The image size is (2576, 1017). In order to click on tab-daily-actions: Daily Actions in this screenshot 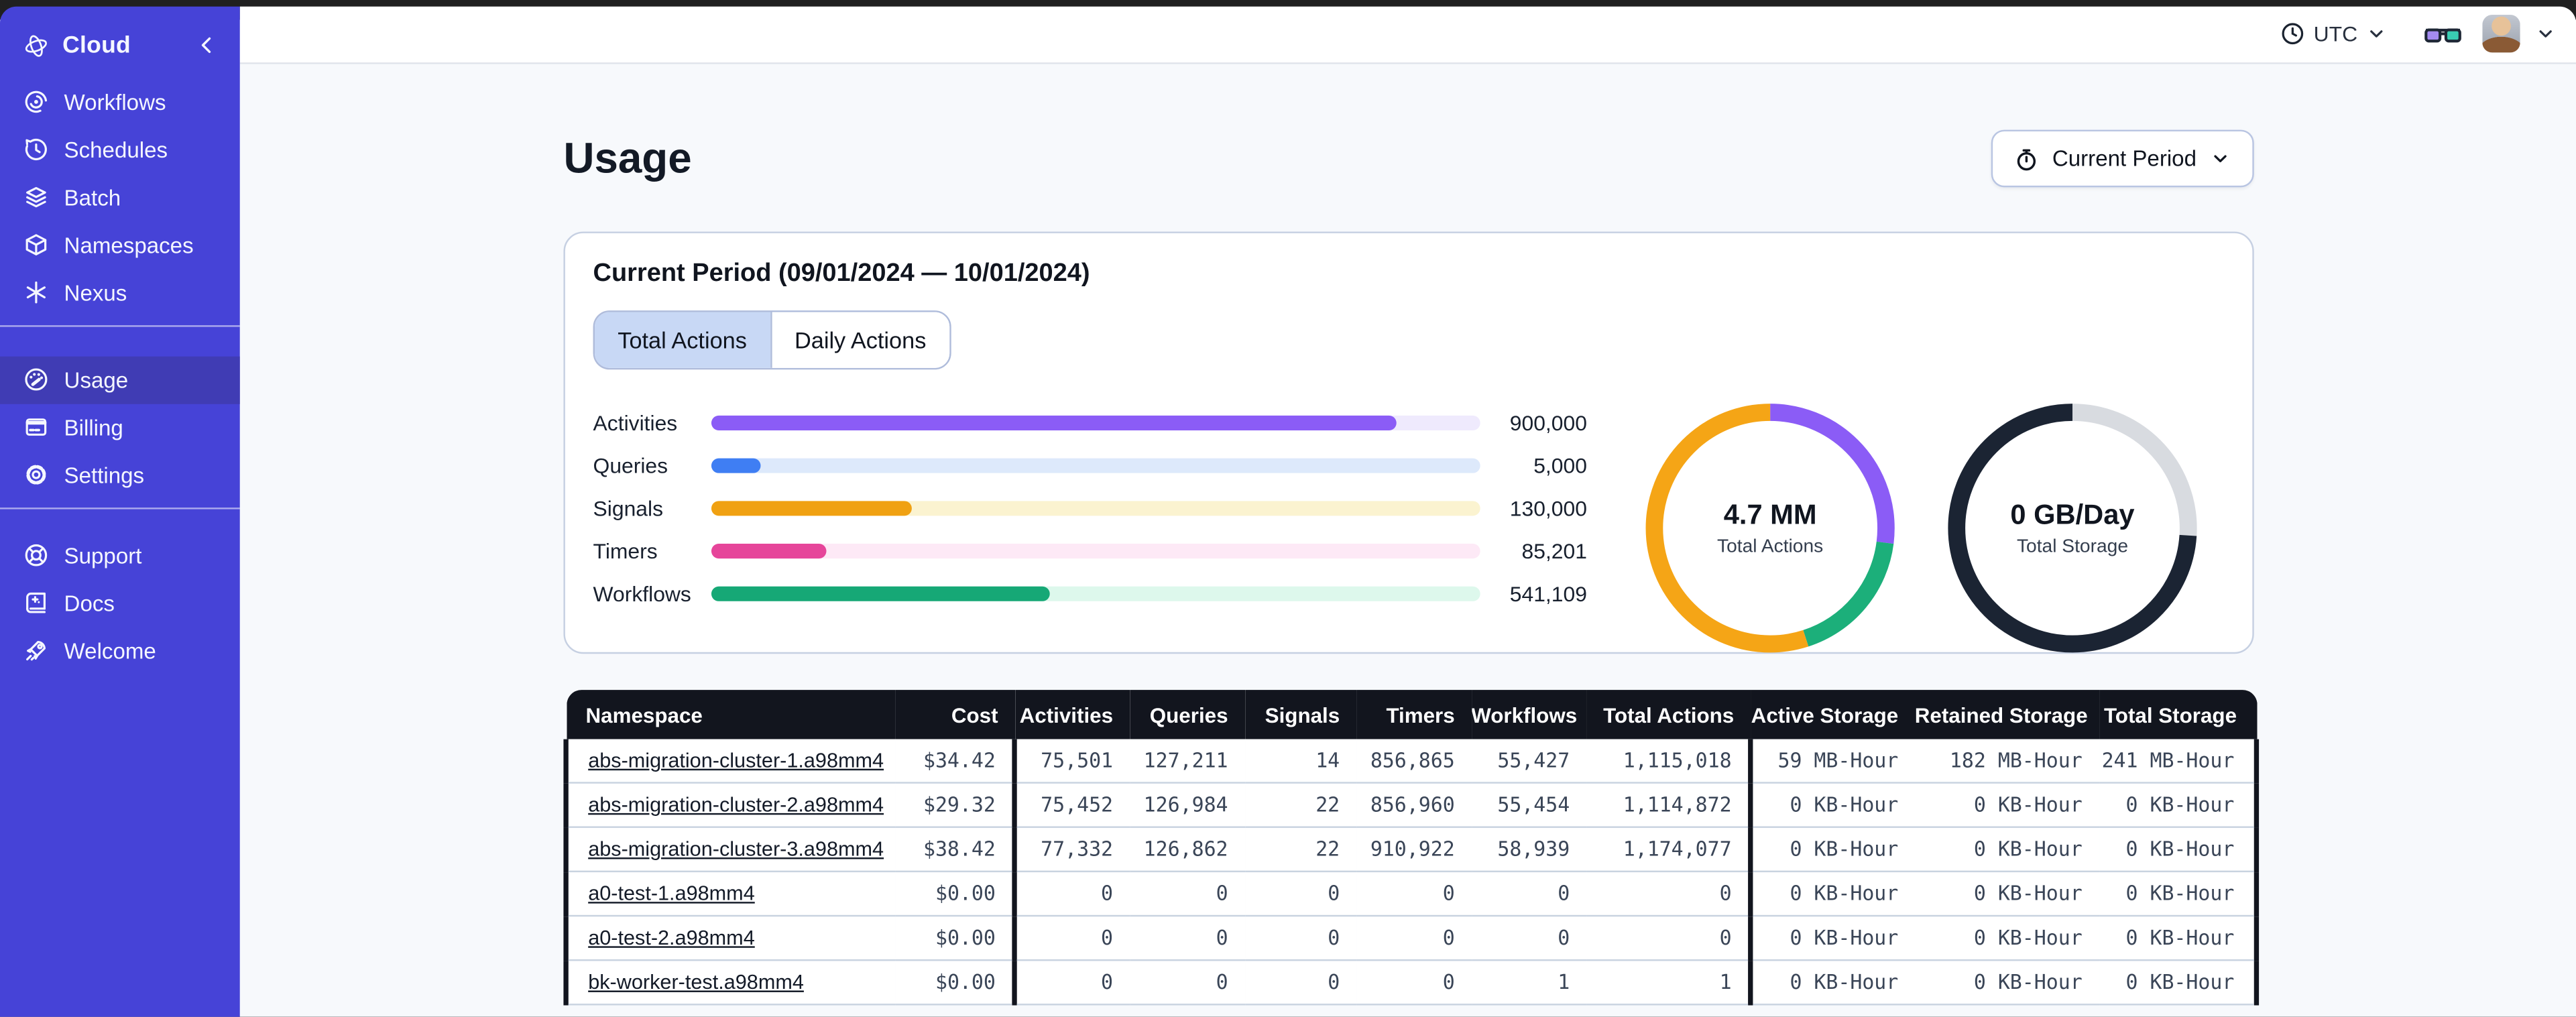, I will do `click(859, 340)`.